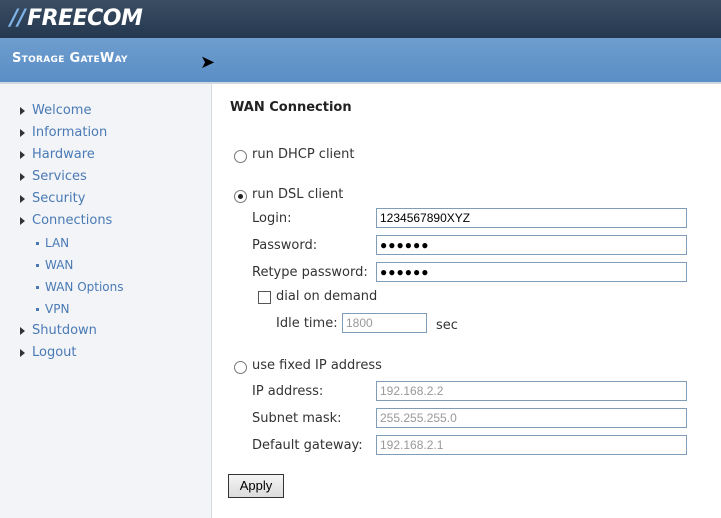  Describe the element at coordinates (256, 486) in the screenshot. I see `apply-button: Apply` at that location.